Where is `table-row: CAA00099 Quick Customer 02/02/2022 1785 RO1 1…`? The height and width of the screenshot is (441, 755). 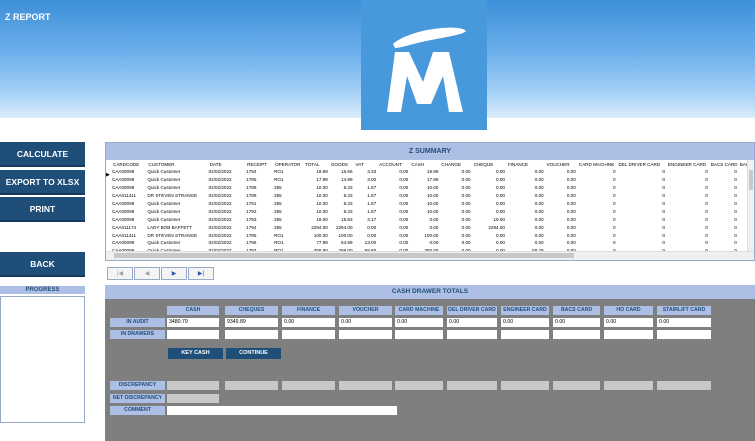 table-row: CAA00099 Quick Customer 02/02/2022 1785 RO1 1… is located at coordinates (432, 180).